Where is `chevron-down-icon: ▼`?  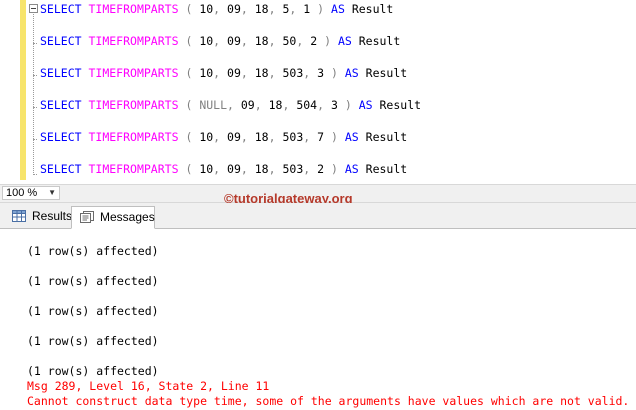
chevron-down-icon: ▼ is located at coordinates (52, 193).